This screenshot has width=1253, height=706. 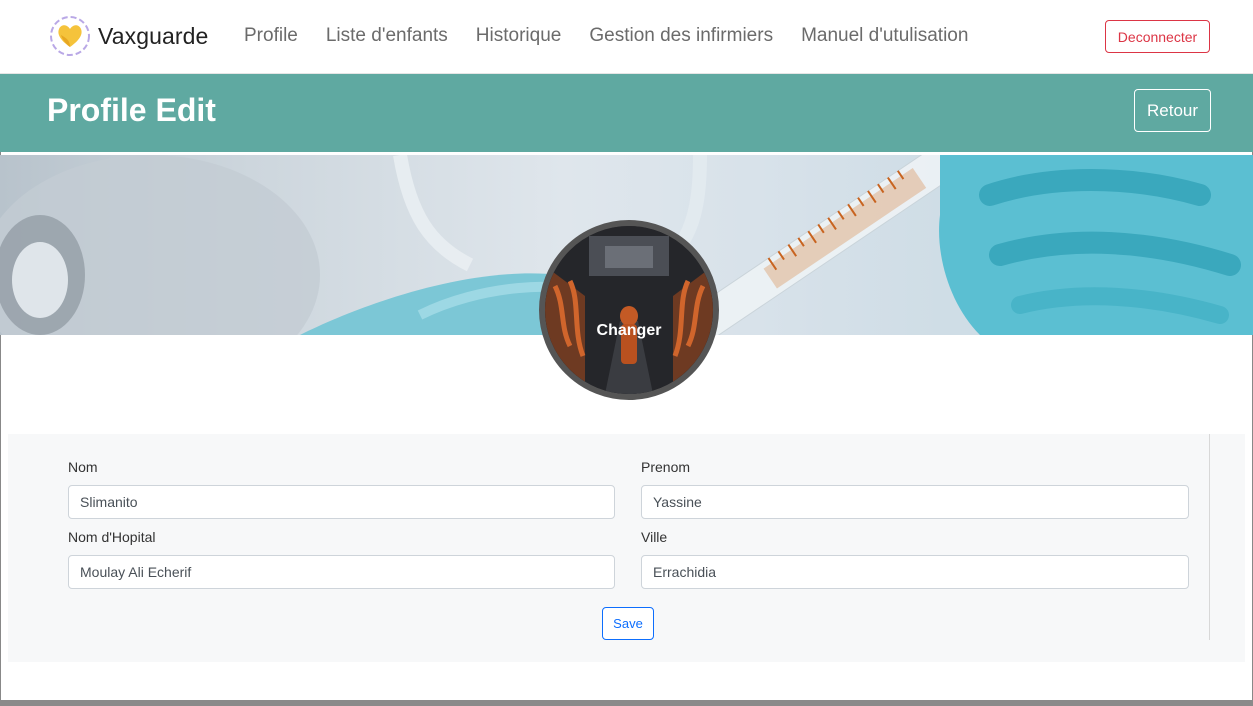 What do you see at coordinates (666, 467) in the screenshot?
I see `prenom-label: Prenom` at bounding box center [666, 467].